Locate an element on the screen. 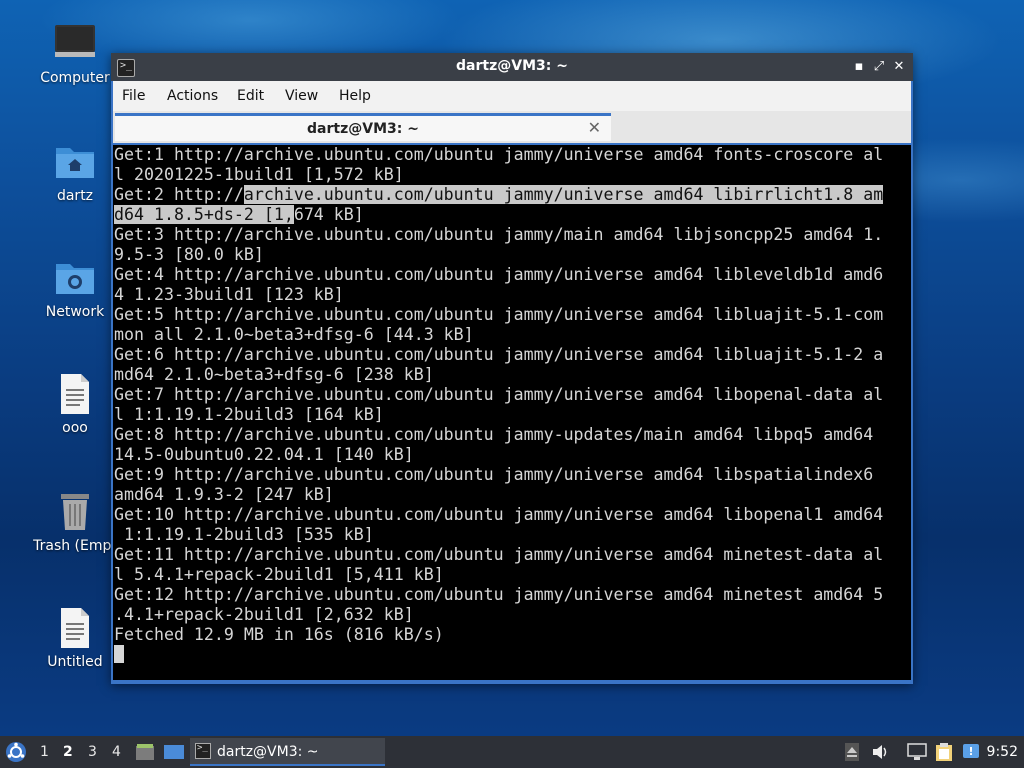 The width and height of the screenshot is (1024, 768). terminal-line: 4 1.23-3build1 [123 kB] is located at coordinates (229, 294).